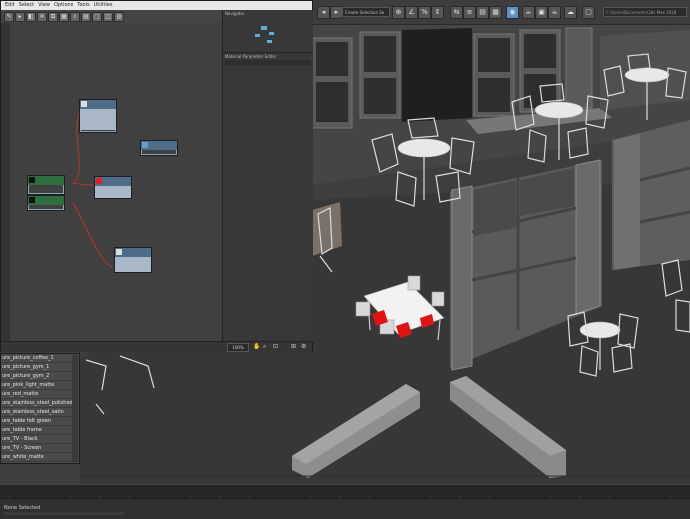 This screenshot has height=519, width=690. Describe the element at coordinates (528, 12) in the screenshot. I see `render-setup-icon: ☕` at that location.